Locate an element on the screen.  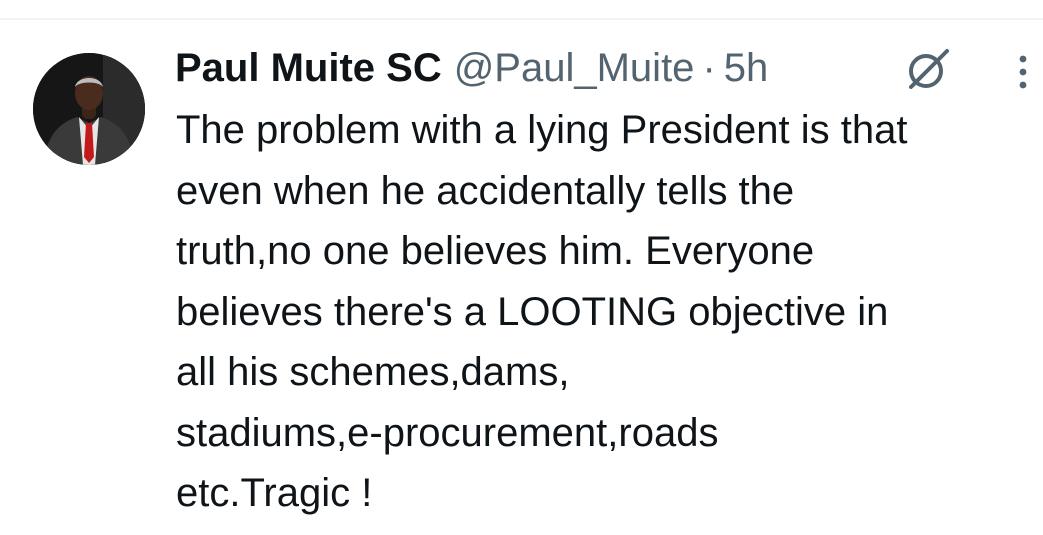
tweet-text-line: believes there's a LOOTING objective in is located at coordinates (532, 311).